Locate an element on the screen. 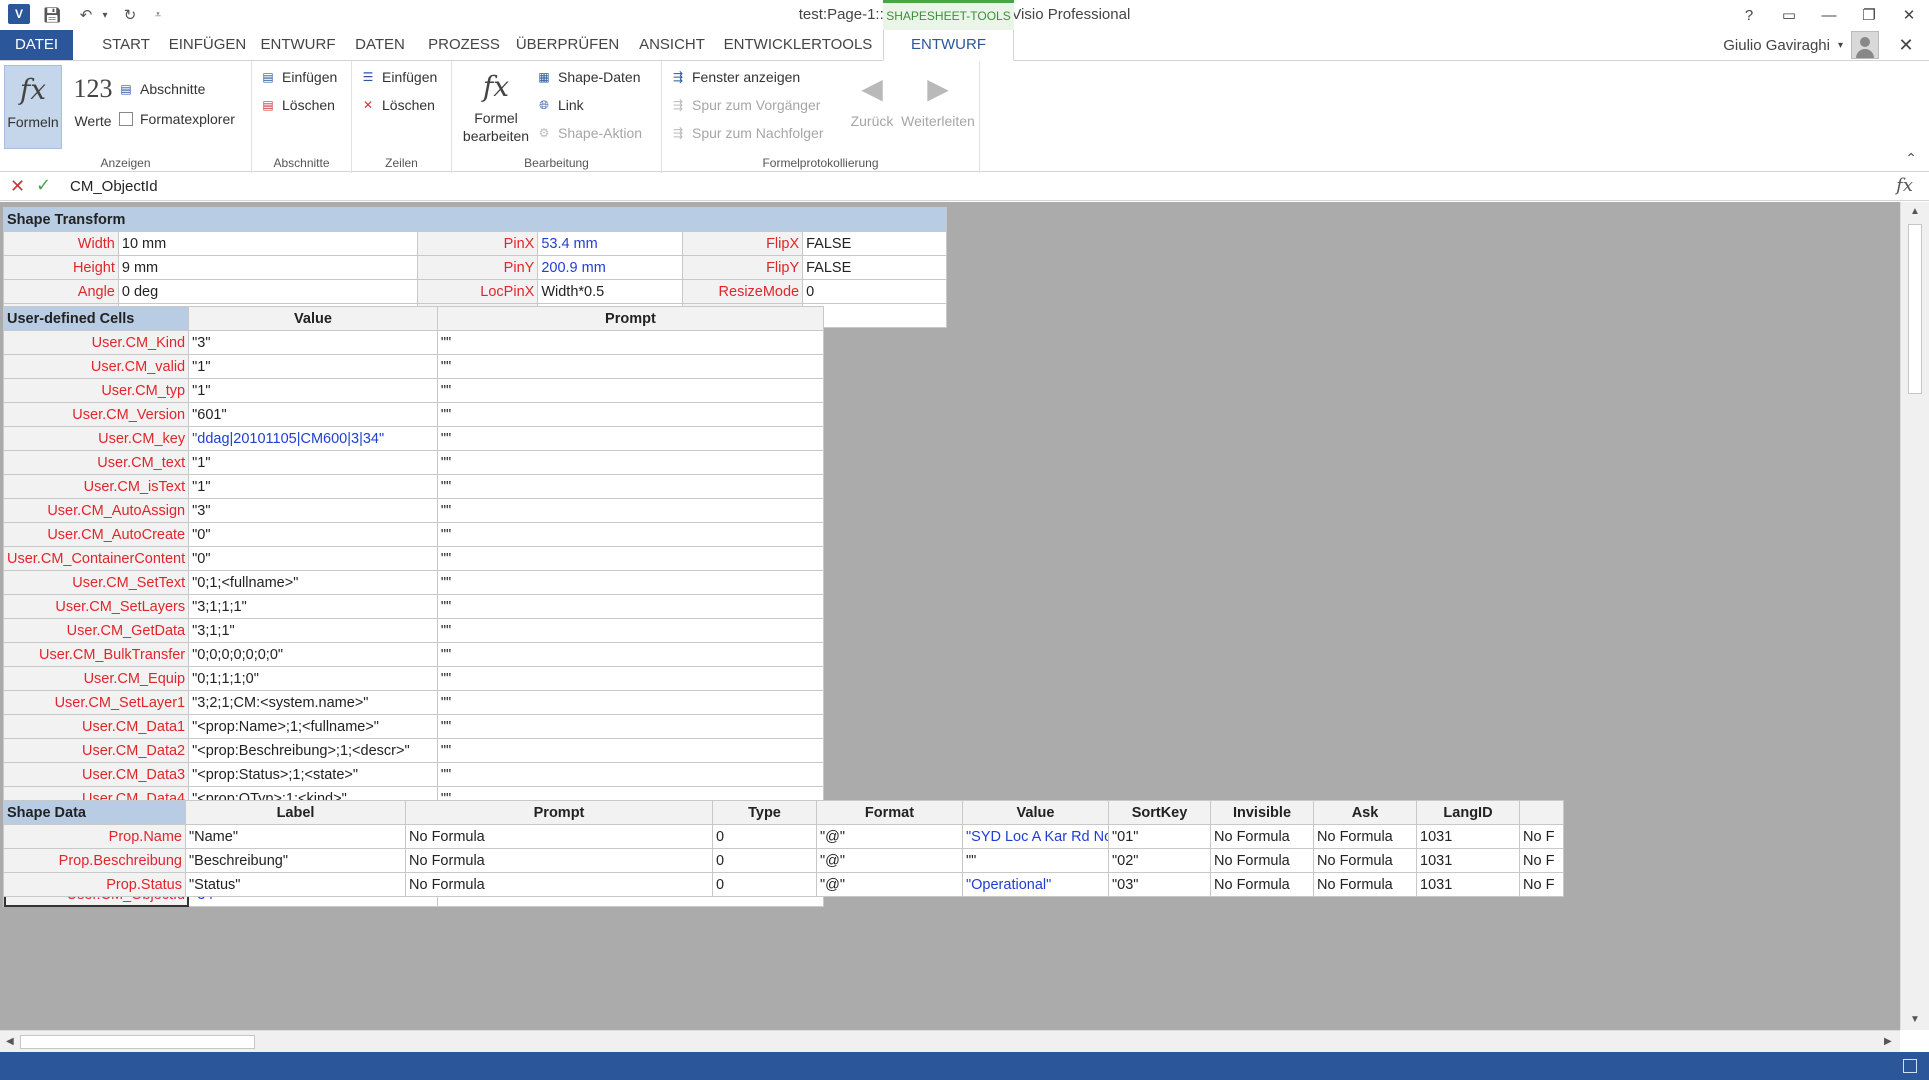  avatar is located at coordinates (1865, 45).